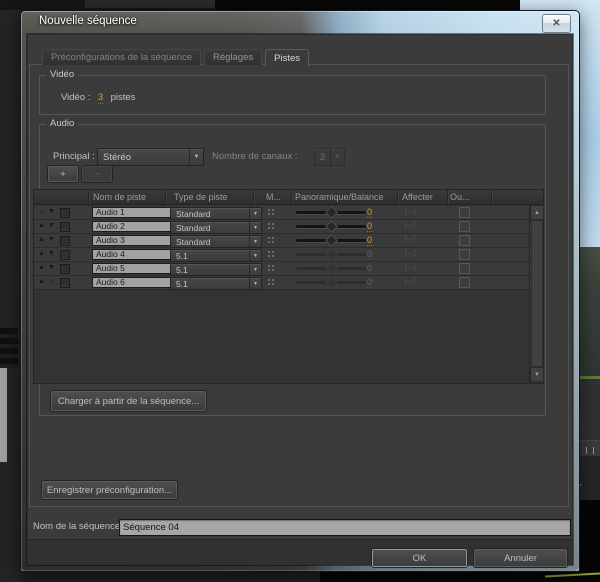 The image size is (600, 582). I want to click on principal-value: Stéréo, so click(117, 157).